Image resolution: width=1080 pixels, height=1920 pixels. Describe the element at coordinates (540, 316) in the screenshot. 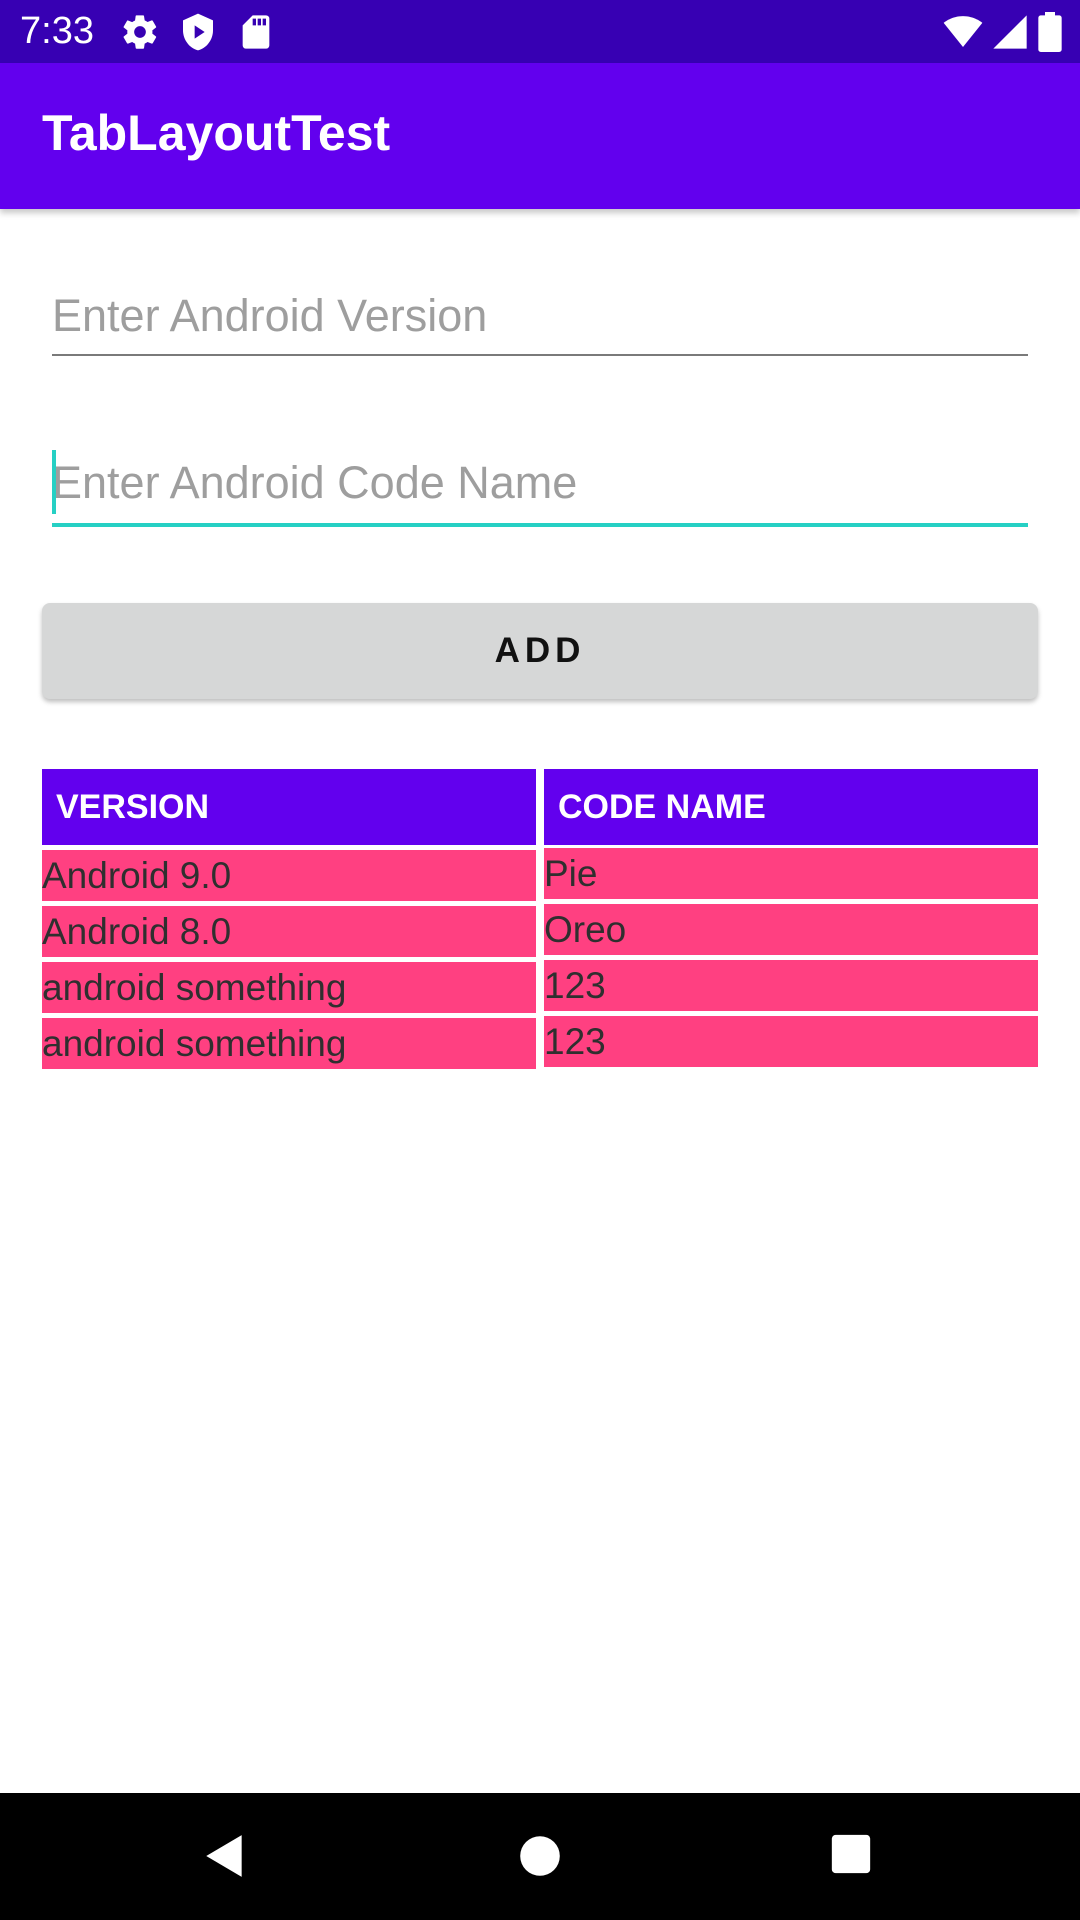

I see `android-version-input` at that location.